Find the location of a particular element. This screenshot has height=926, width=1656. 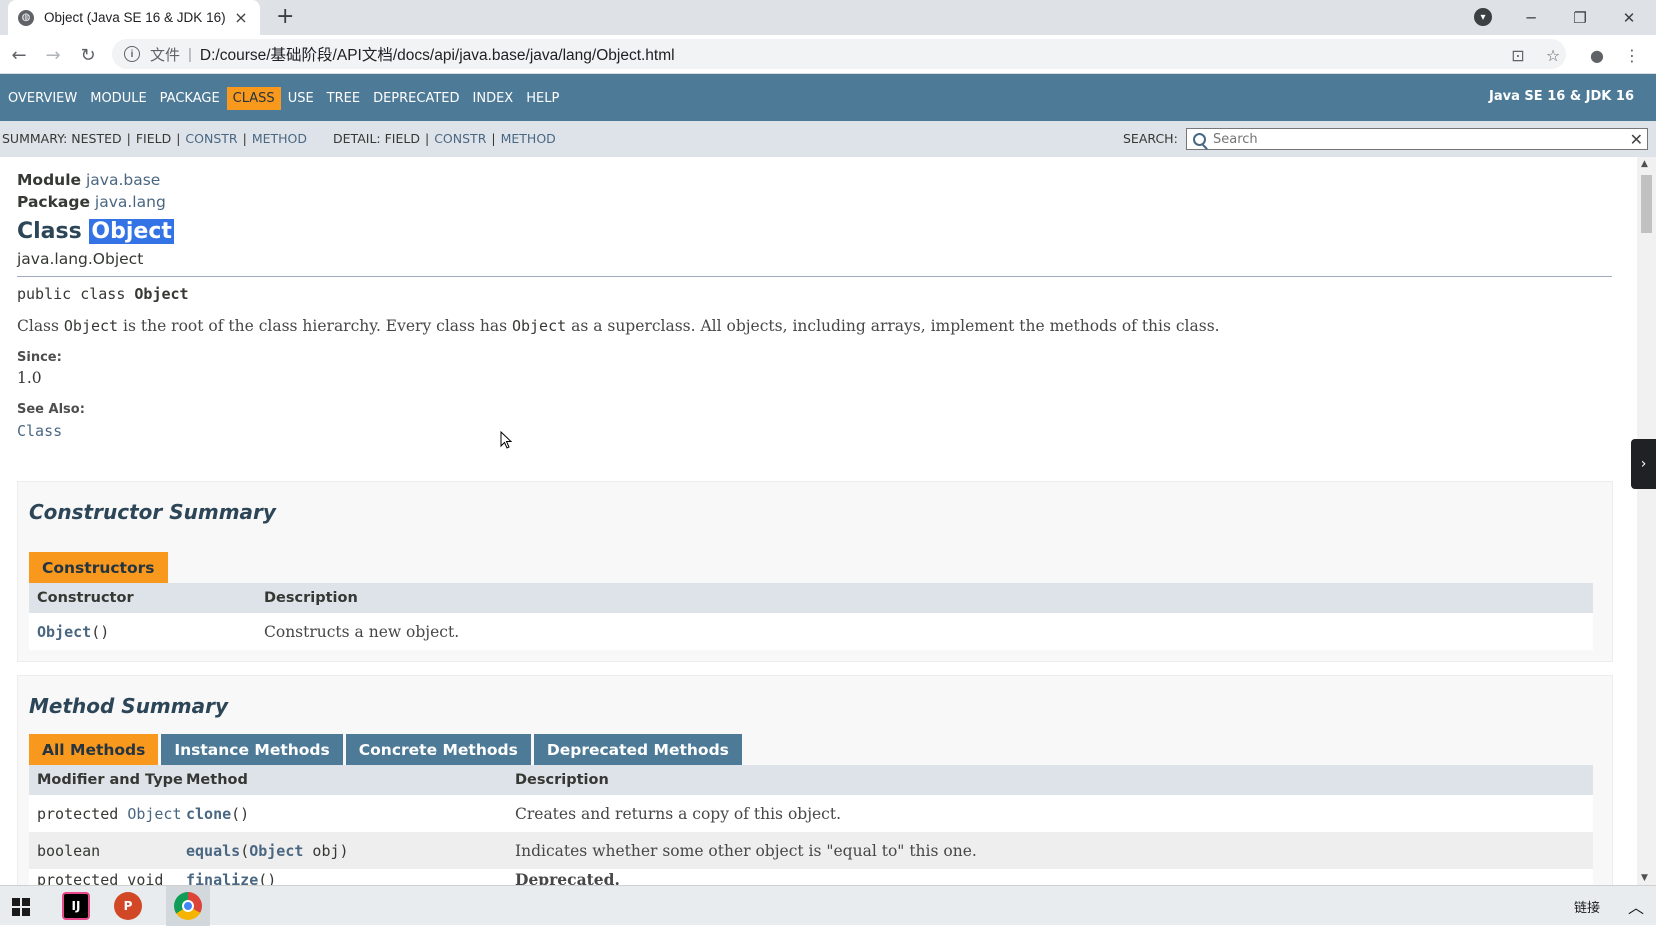

browser-tab: ◍ Object (Java SE 16 & JDK 16) × is located at coordinates (134, 17).